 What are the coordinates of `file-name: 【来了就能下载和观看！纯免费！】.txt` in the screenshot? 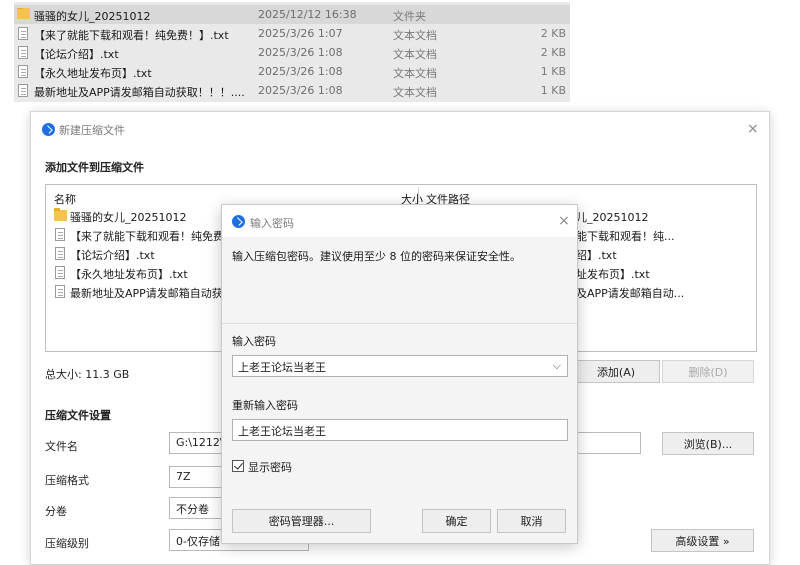 It's located at (131, 35).